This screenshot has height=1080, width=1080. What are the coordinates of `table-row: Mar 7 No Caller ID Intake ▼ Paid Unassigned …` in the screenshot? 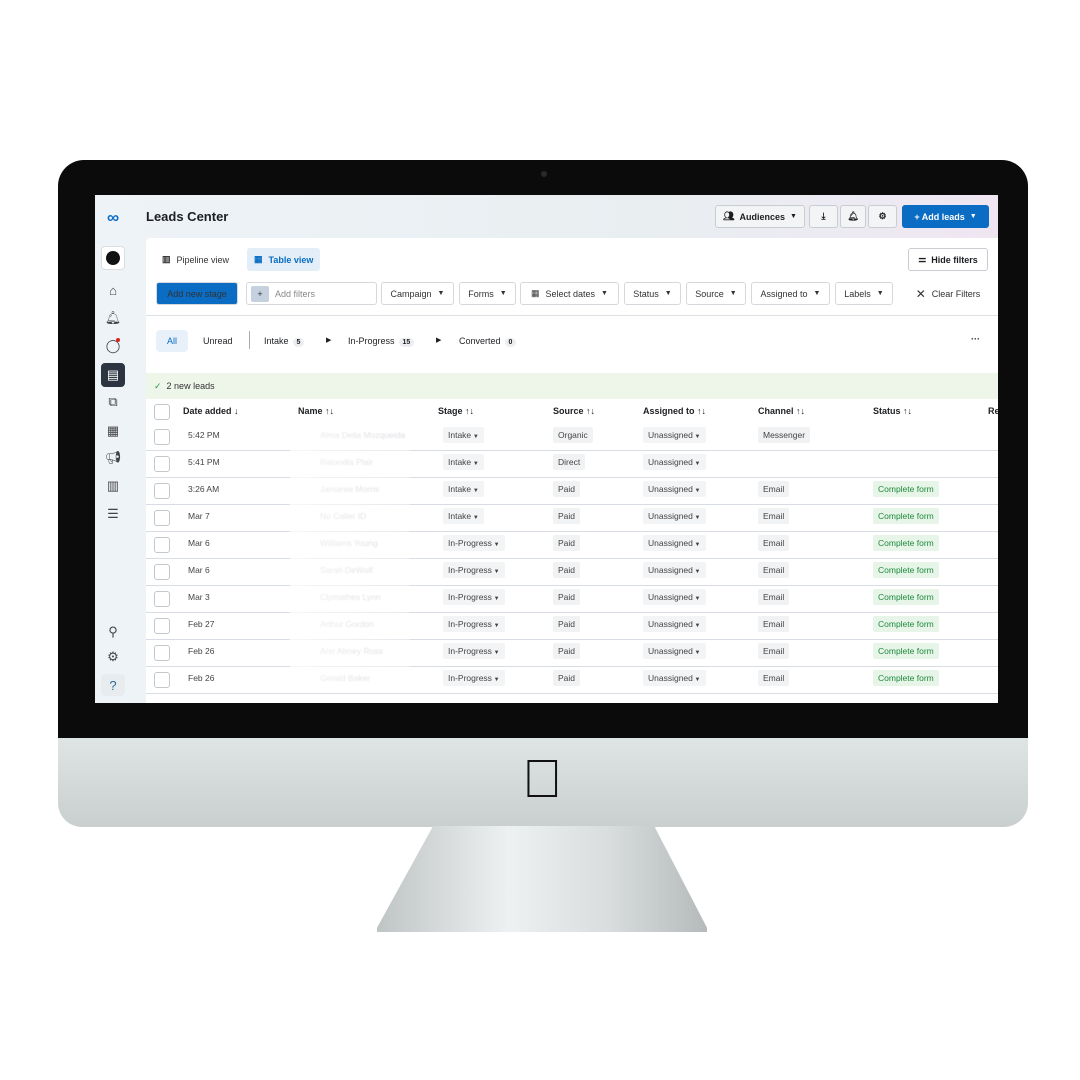 It's located at (572, 518).